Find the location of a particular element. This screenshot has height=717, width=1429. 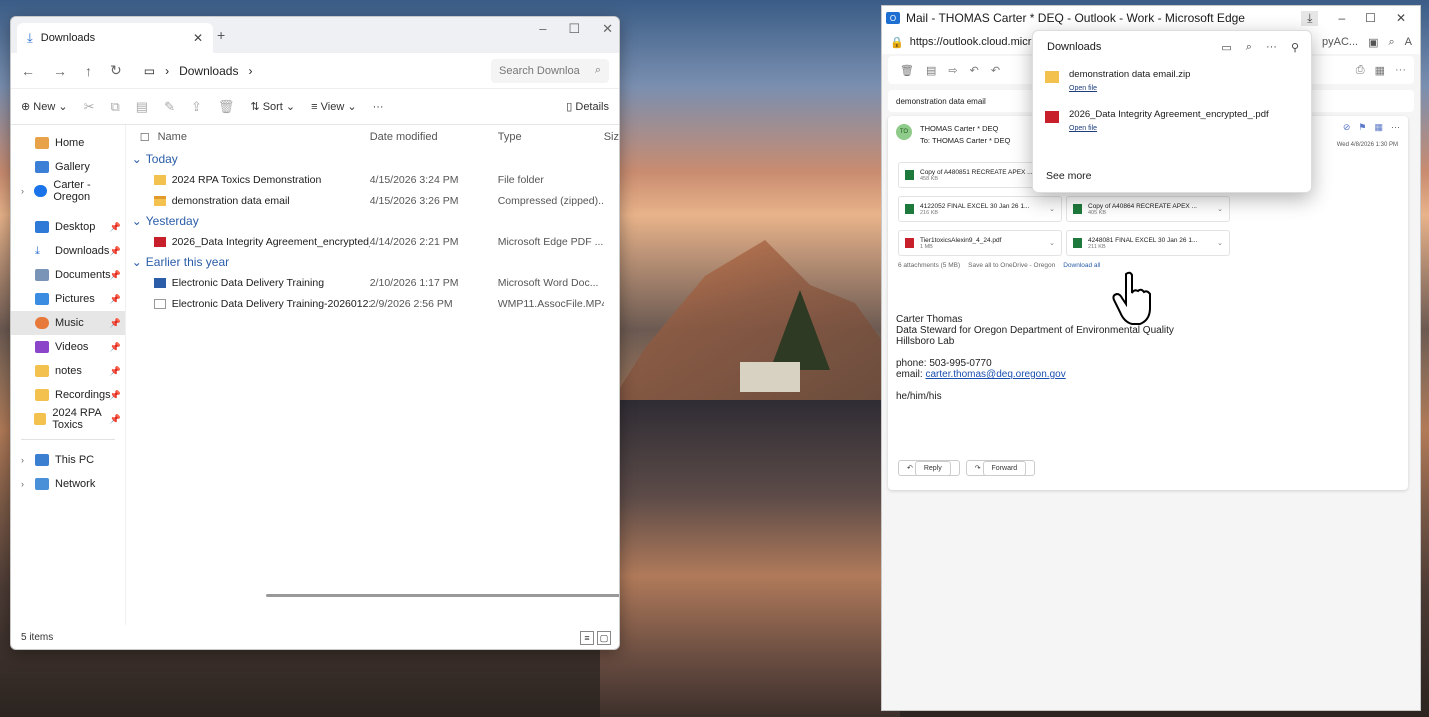

attachment-item: Copy of A40864 RECREATE APEX ... 405 KB ⌄ is located at coordinates (1148, 209).